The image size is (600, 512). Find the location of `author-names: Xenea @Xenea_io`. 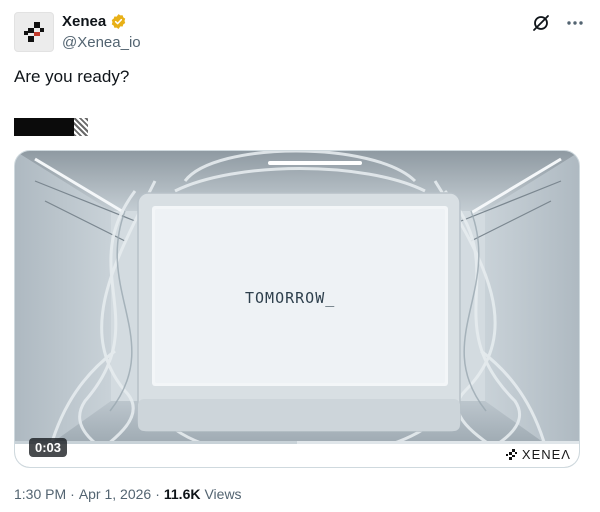

author-names: Xenea @Xenea_io is located at coordinates (101, 31).